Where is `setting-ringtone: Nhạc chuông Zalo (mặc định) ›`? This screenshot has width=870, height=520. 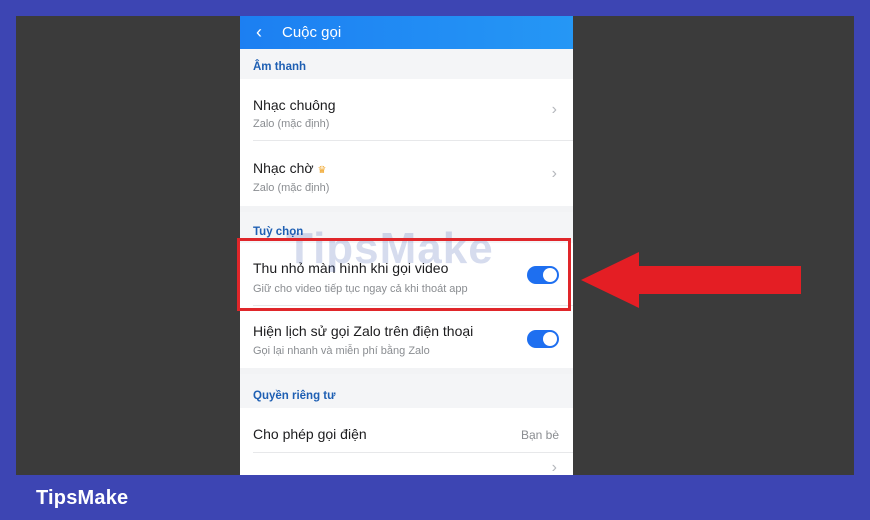
setting-ringtone: Nhạc chuông Zalo (mặc định) › is located at coordinates (406, 110).